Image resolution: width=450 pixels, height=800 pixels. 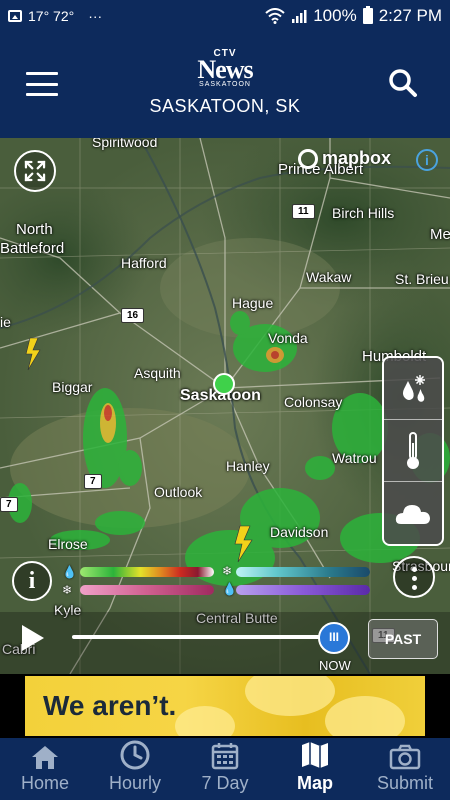 I want to click on mixed-legend-bar, so click(x=303, y=590).